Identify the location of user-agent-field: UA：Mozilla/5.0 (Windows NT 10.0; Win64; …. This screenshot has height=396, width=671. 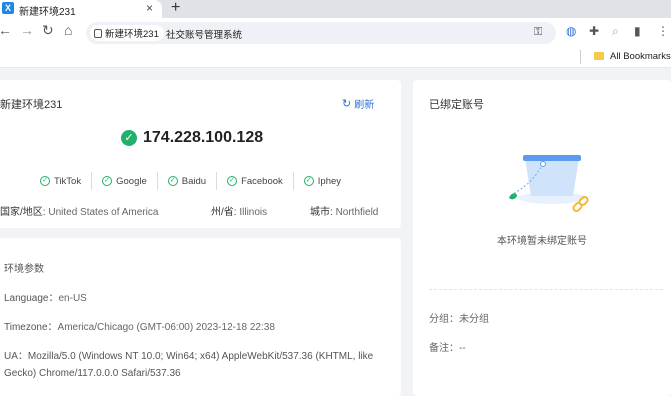
(196, 365).